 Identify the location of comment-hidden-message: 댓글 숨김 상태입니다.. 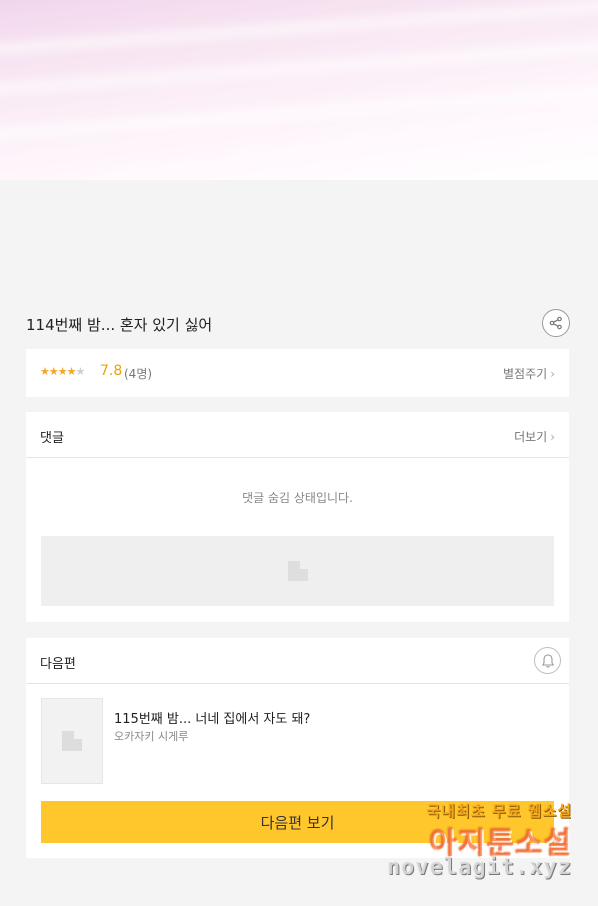
(297, 498).